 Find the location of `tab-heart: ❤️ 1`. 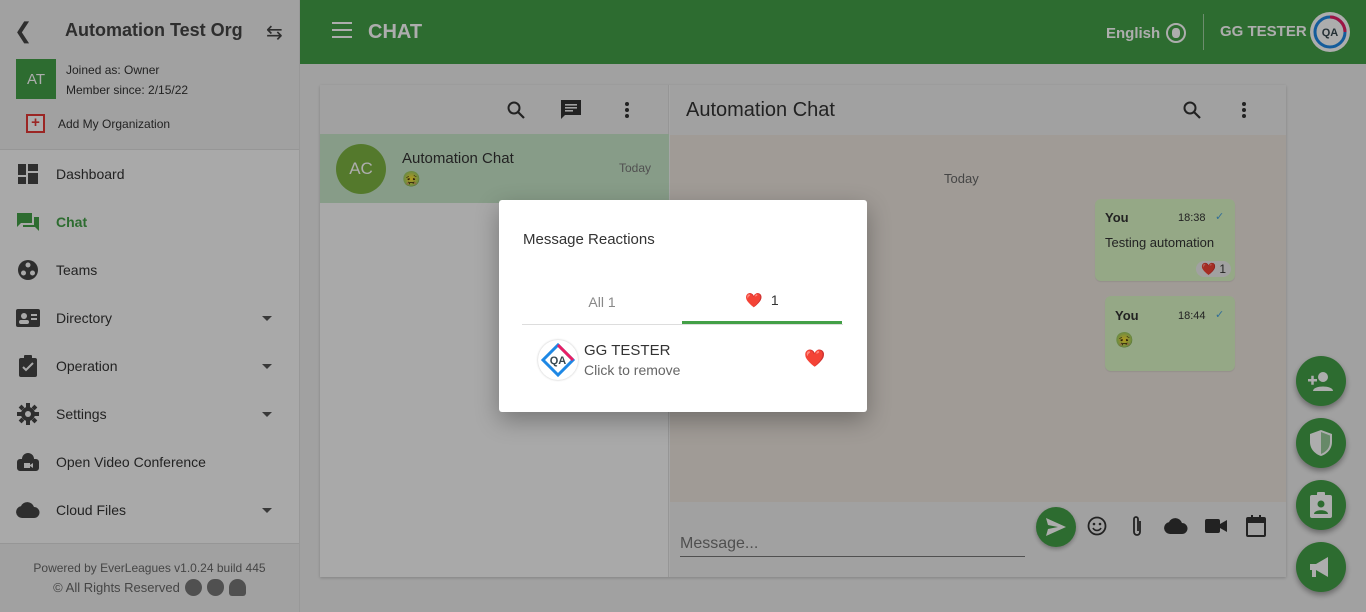

tab-heart: ❤️ 1 is located at coordinates (762, 301).